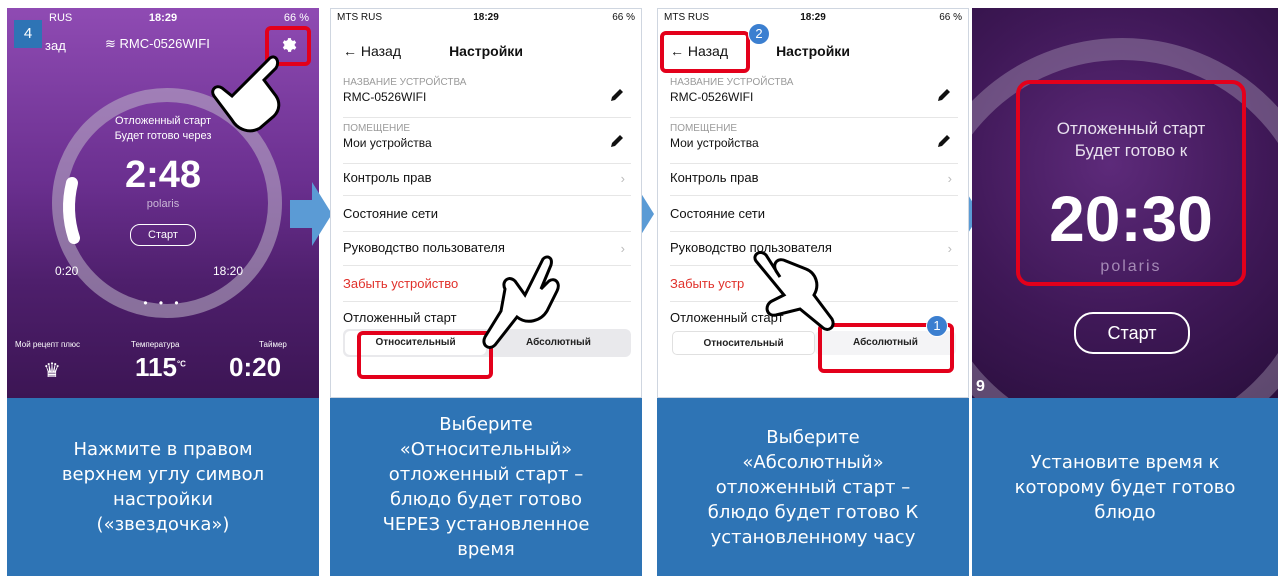 This screenshot has width=1278, height=577. I want to click on arrow-right-icon, so click(311, 214).